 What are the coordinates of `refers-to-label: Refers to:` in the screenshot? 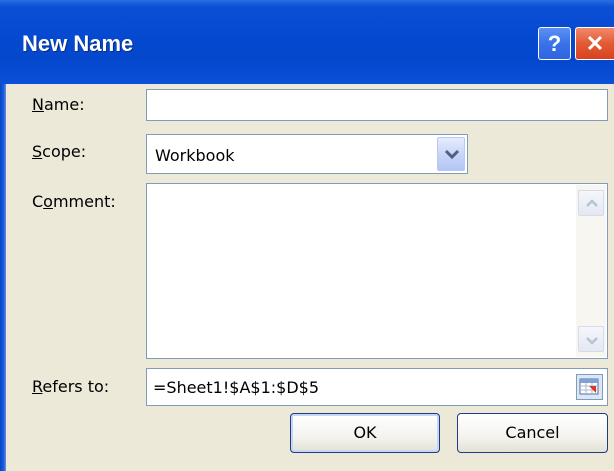 It's located at (71, 386).